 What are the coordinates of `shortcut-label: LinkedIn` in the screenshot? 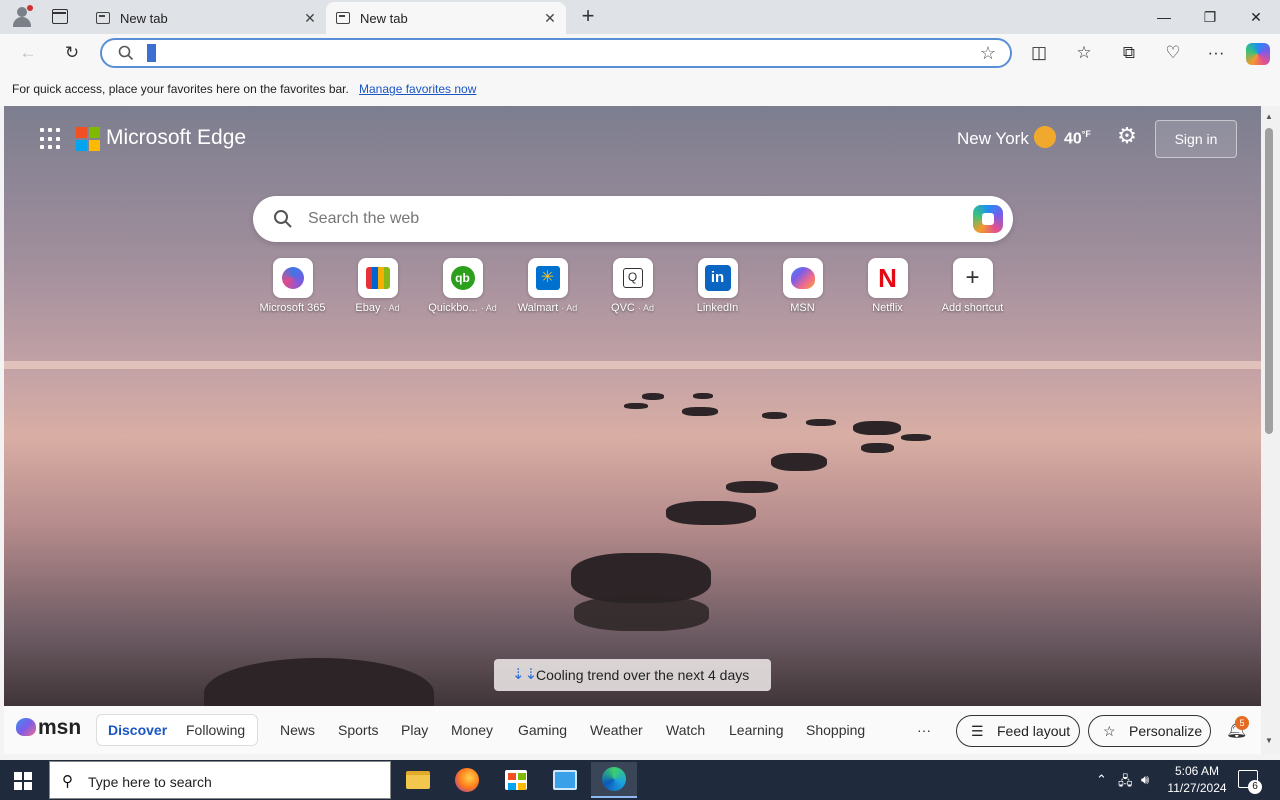 It's located at (717, 308).